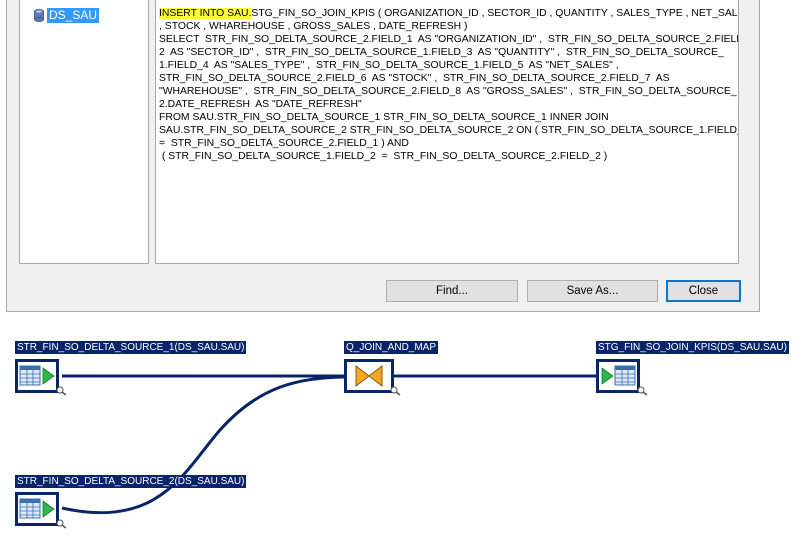 The width and height of the screenshot is (809, 548). What do you see at coordinates (203, 445) in the screenshot?
I see `connection-source2-query` at bounding box center [203, 445].